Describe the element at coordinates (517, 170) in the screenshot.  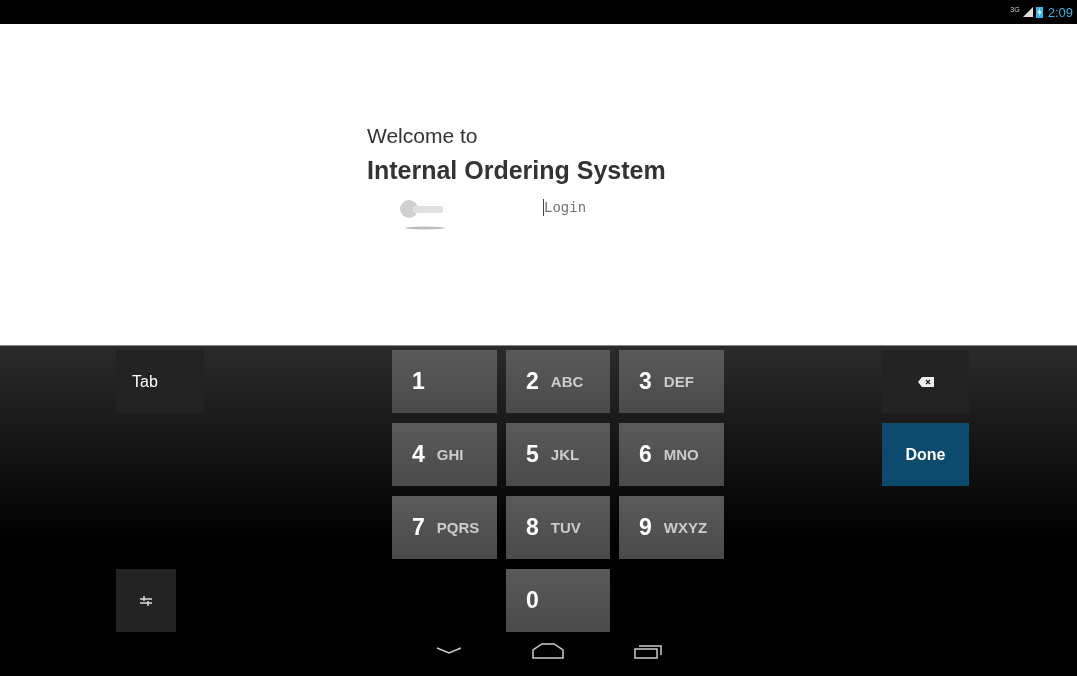
I see `app-title: Internal Ordering System` at that location.